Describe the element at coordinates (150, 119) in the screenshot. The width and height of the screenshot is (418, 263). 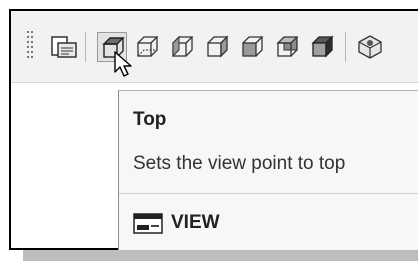
I see `tooltip-title: Top` at that location.